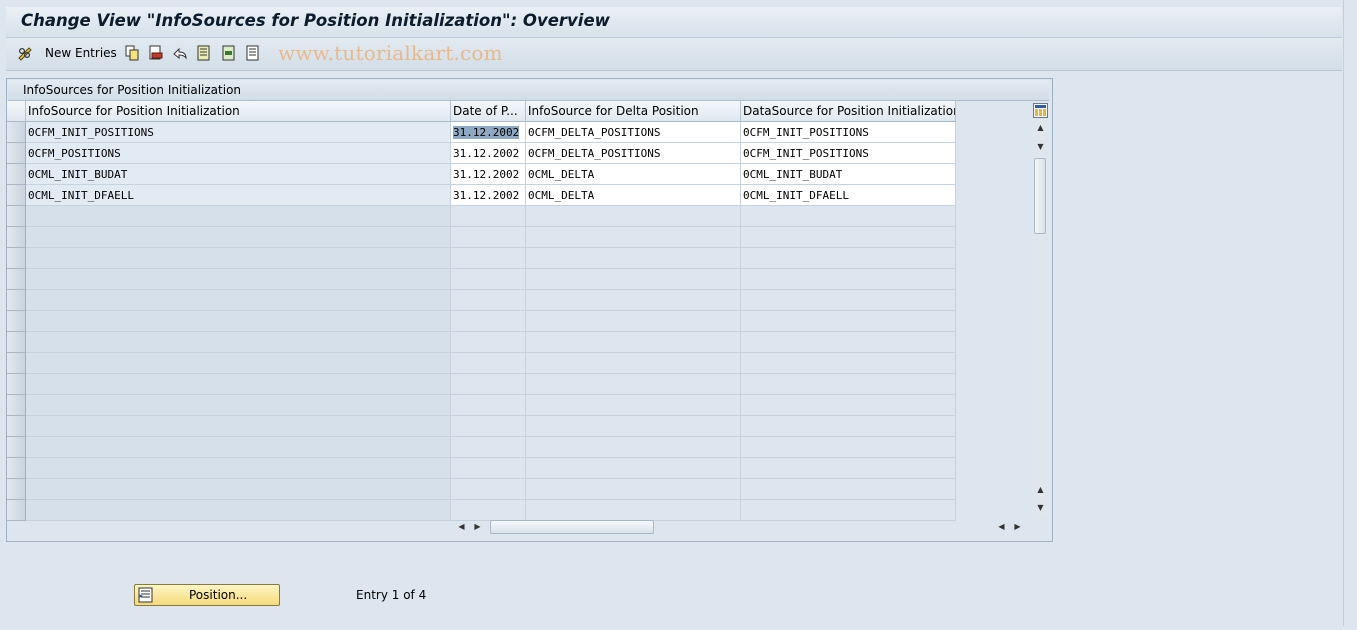 The height and width of the screenshot is (630, 1357). What do you see at coordinates (238, 111) in the screenshot?
I see `column-header: InfoSource for Position Initialization` at bounding box center [238, 111].